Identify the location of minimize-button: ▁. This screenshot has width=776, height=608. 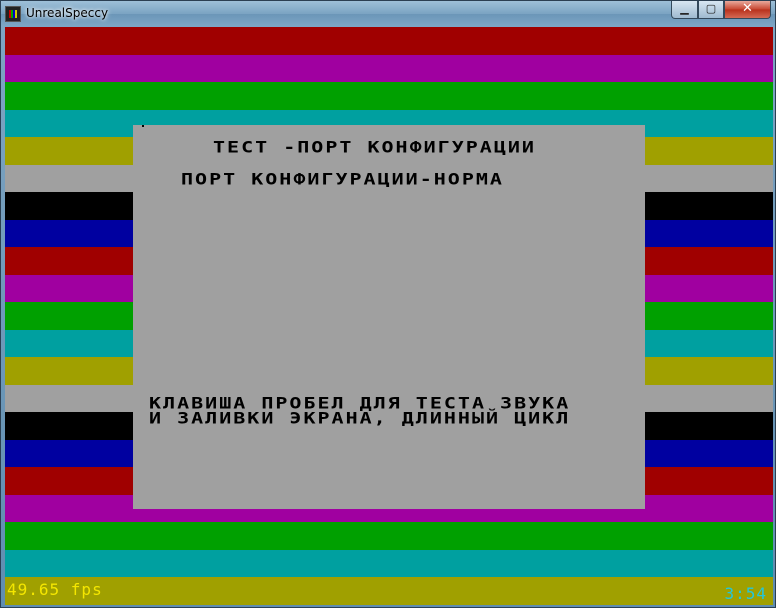
(684, 10).